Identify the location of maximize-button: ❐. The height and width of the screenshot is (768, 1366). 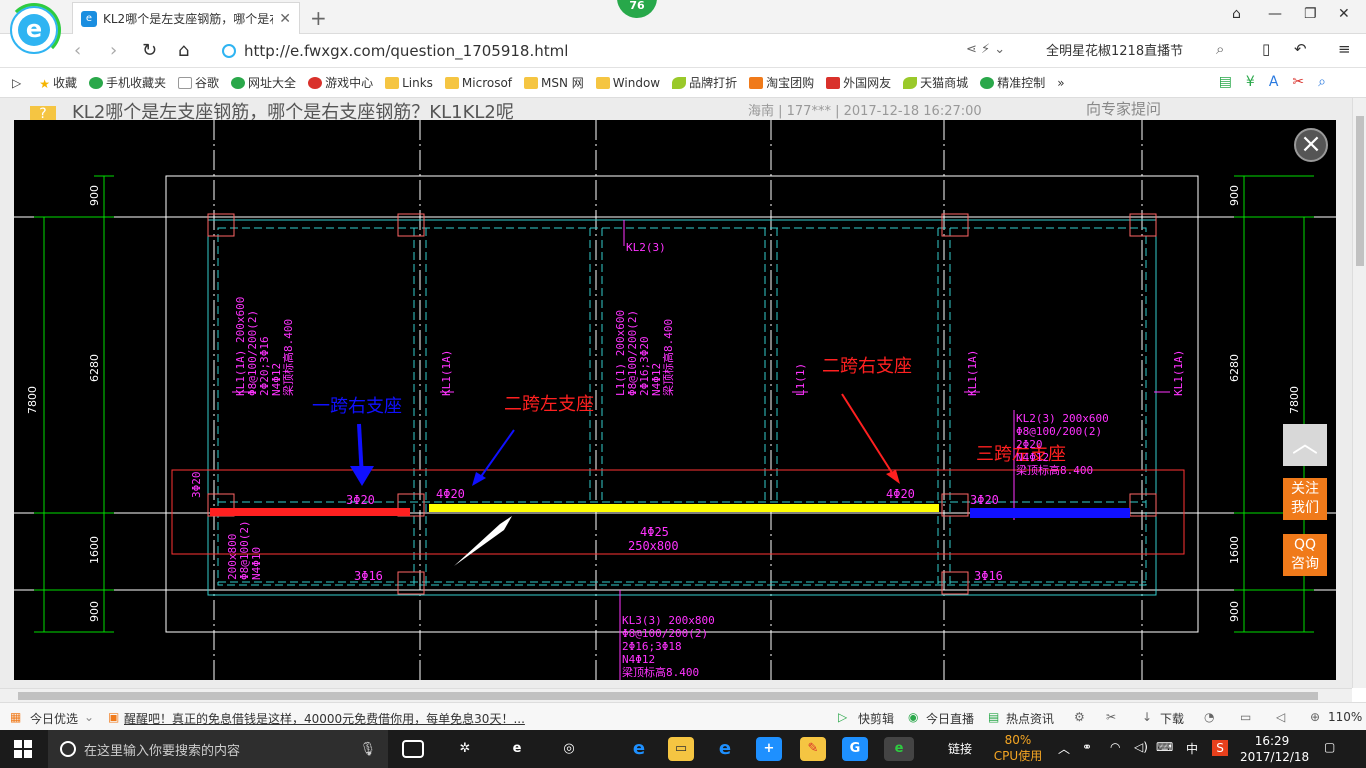
(1310, 14).